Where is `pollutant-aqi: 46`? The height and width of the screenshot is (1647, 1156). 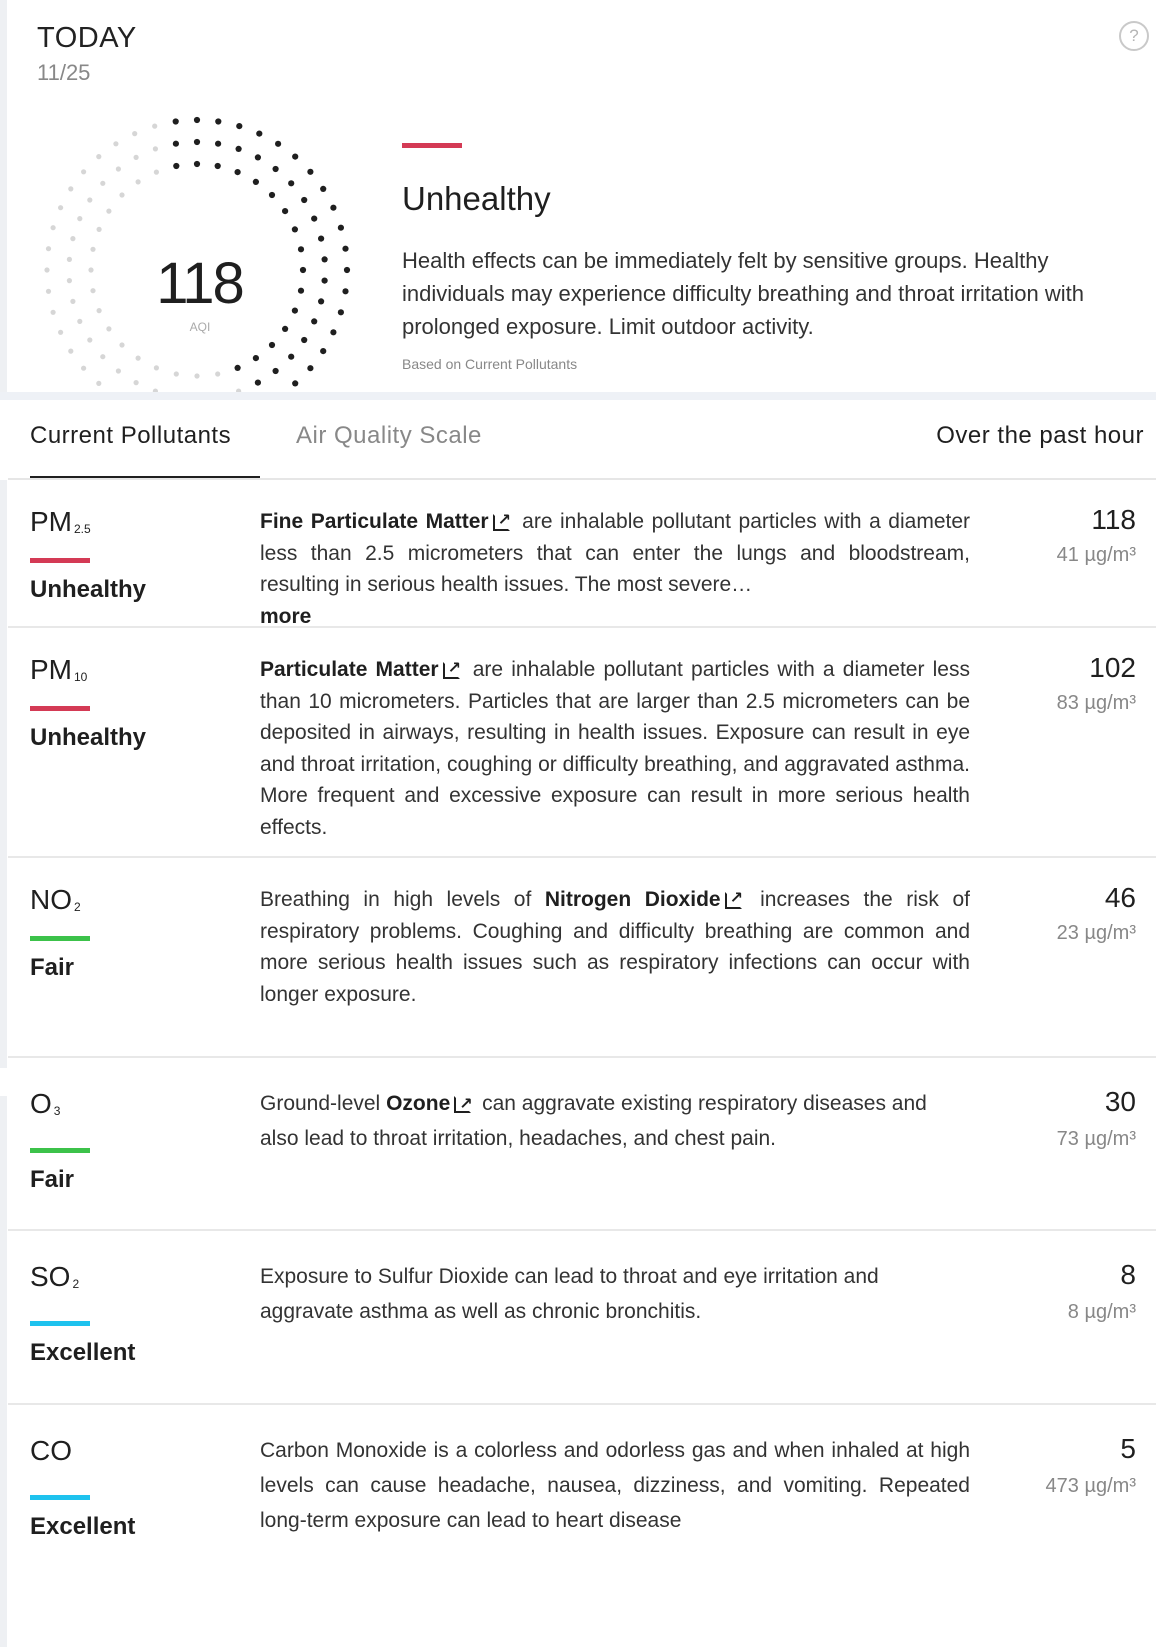 pollutant-aqi: 46 is located at coordinates (1120, 897).